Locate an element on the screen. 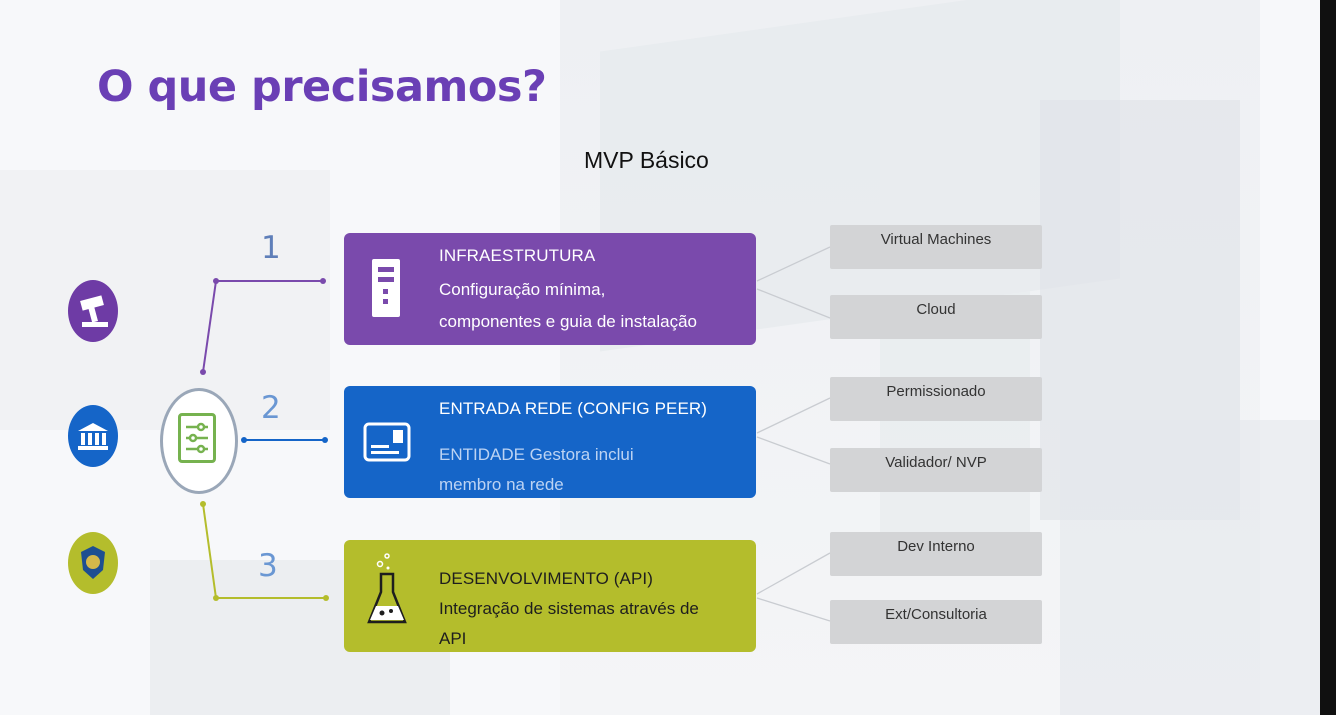 This screenshot has width=1336, height=715. step-number-2: 2 is located at coordinates (271, 408).